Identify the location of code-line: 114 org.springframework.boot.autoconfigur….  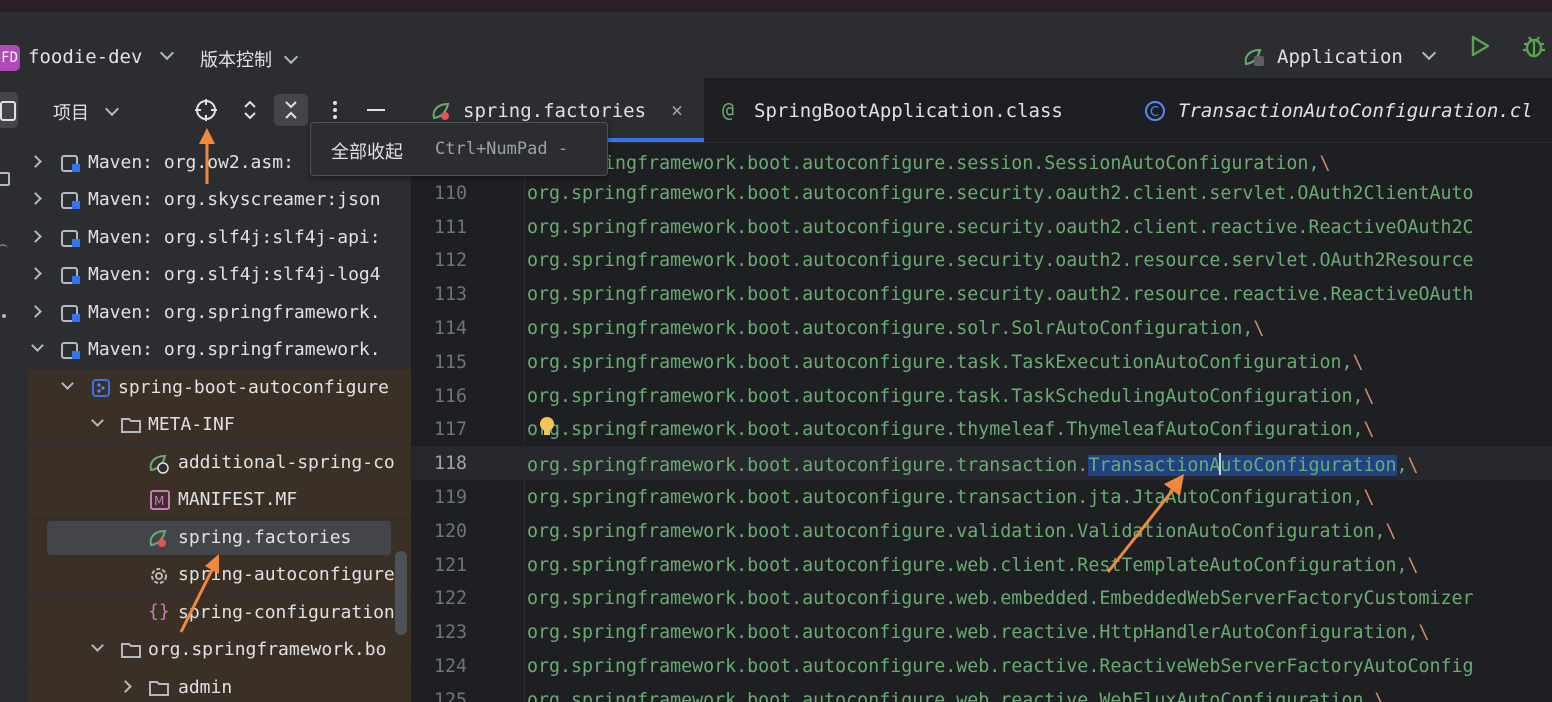
(981, 328).